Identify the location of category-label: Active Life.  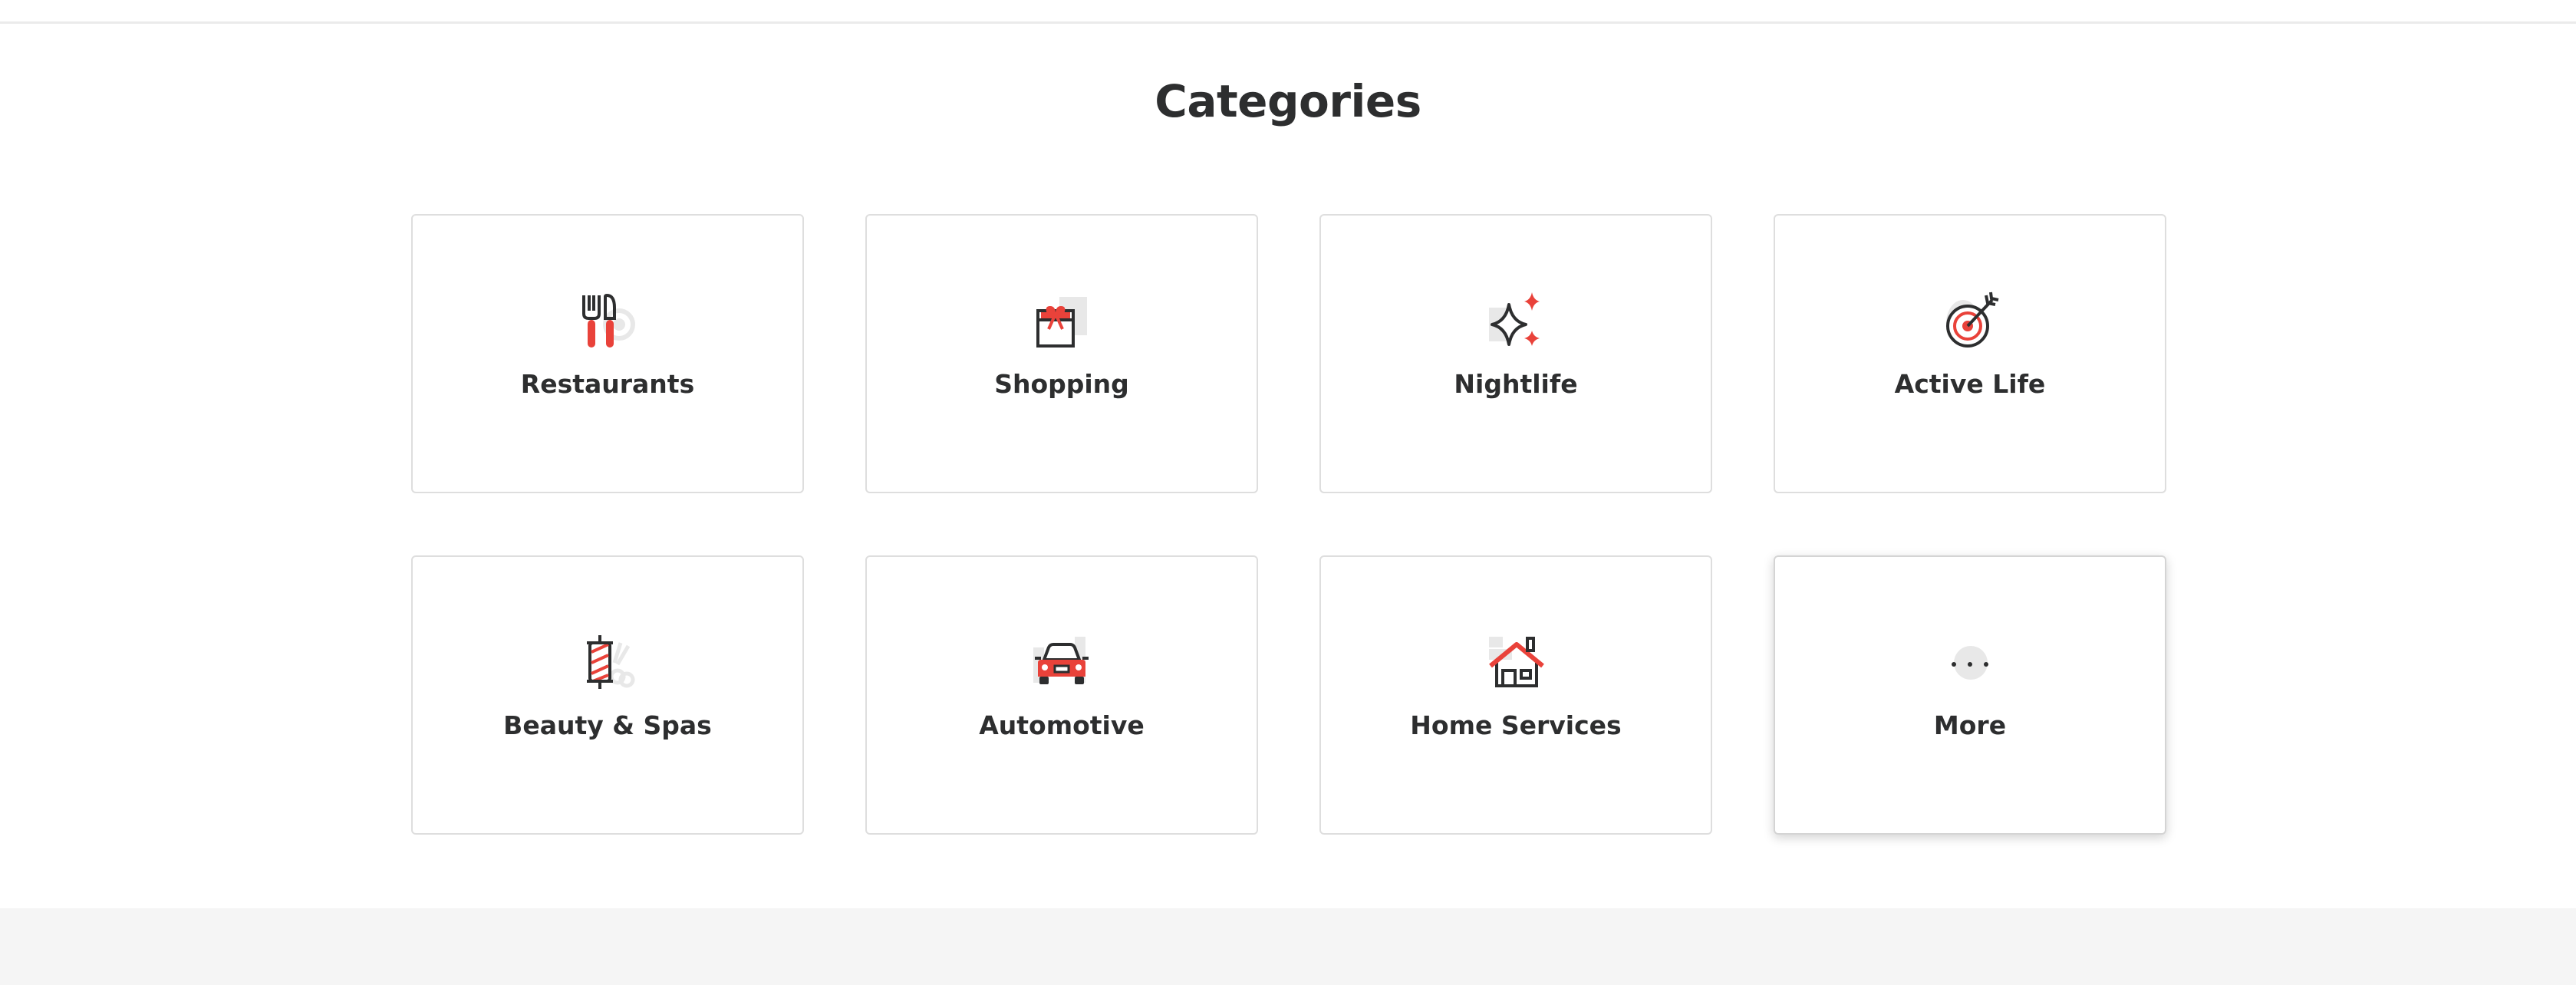
(1970, 384).